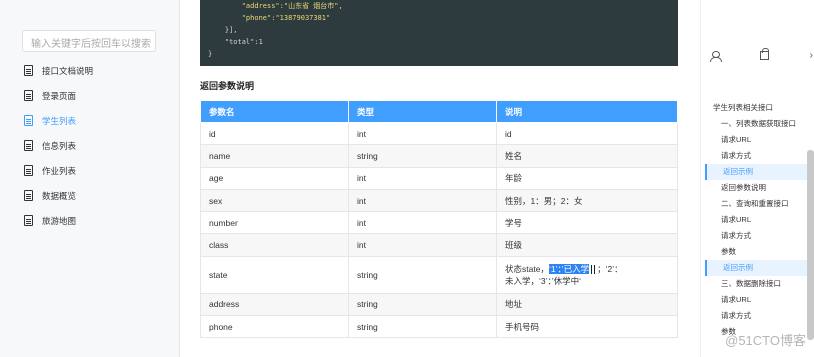  Describe the element at coordinates (759, 188) in the screenshot. I see `toc-item: 返回参数说明` at that location.